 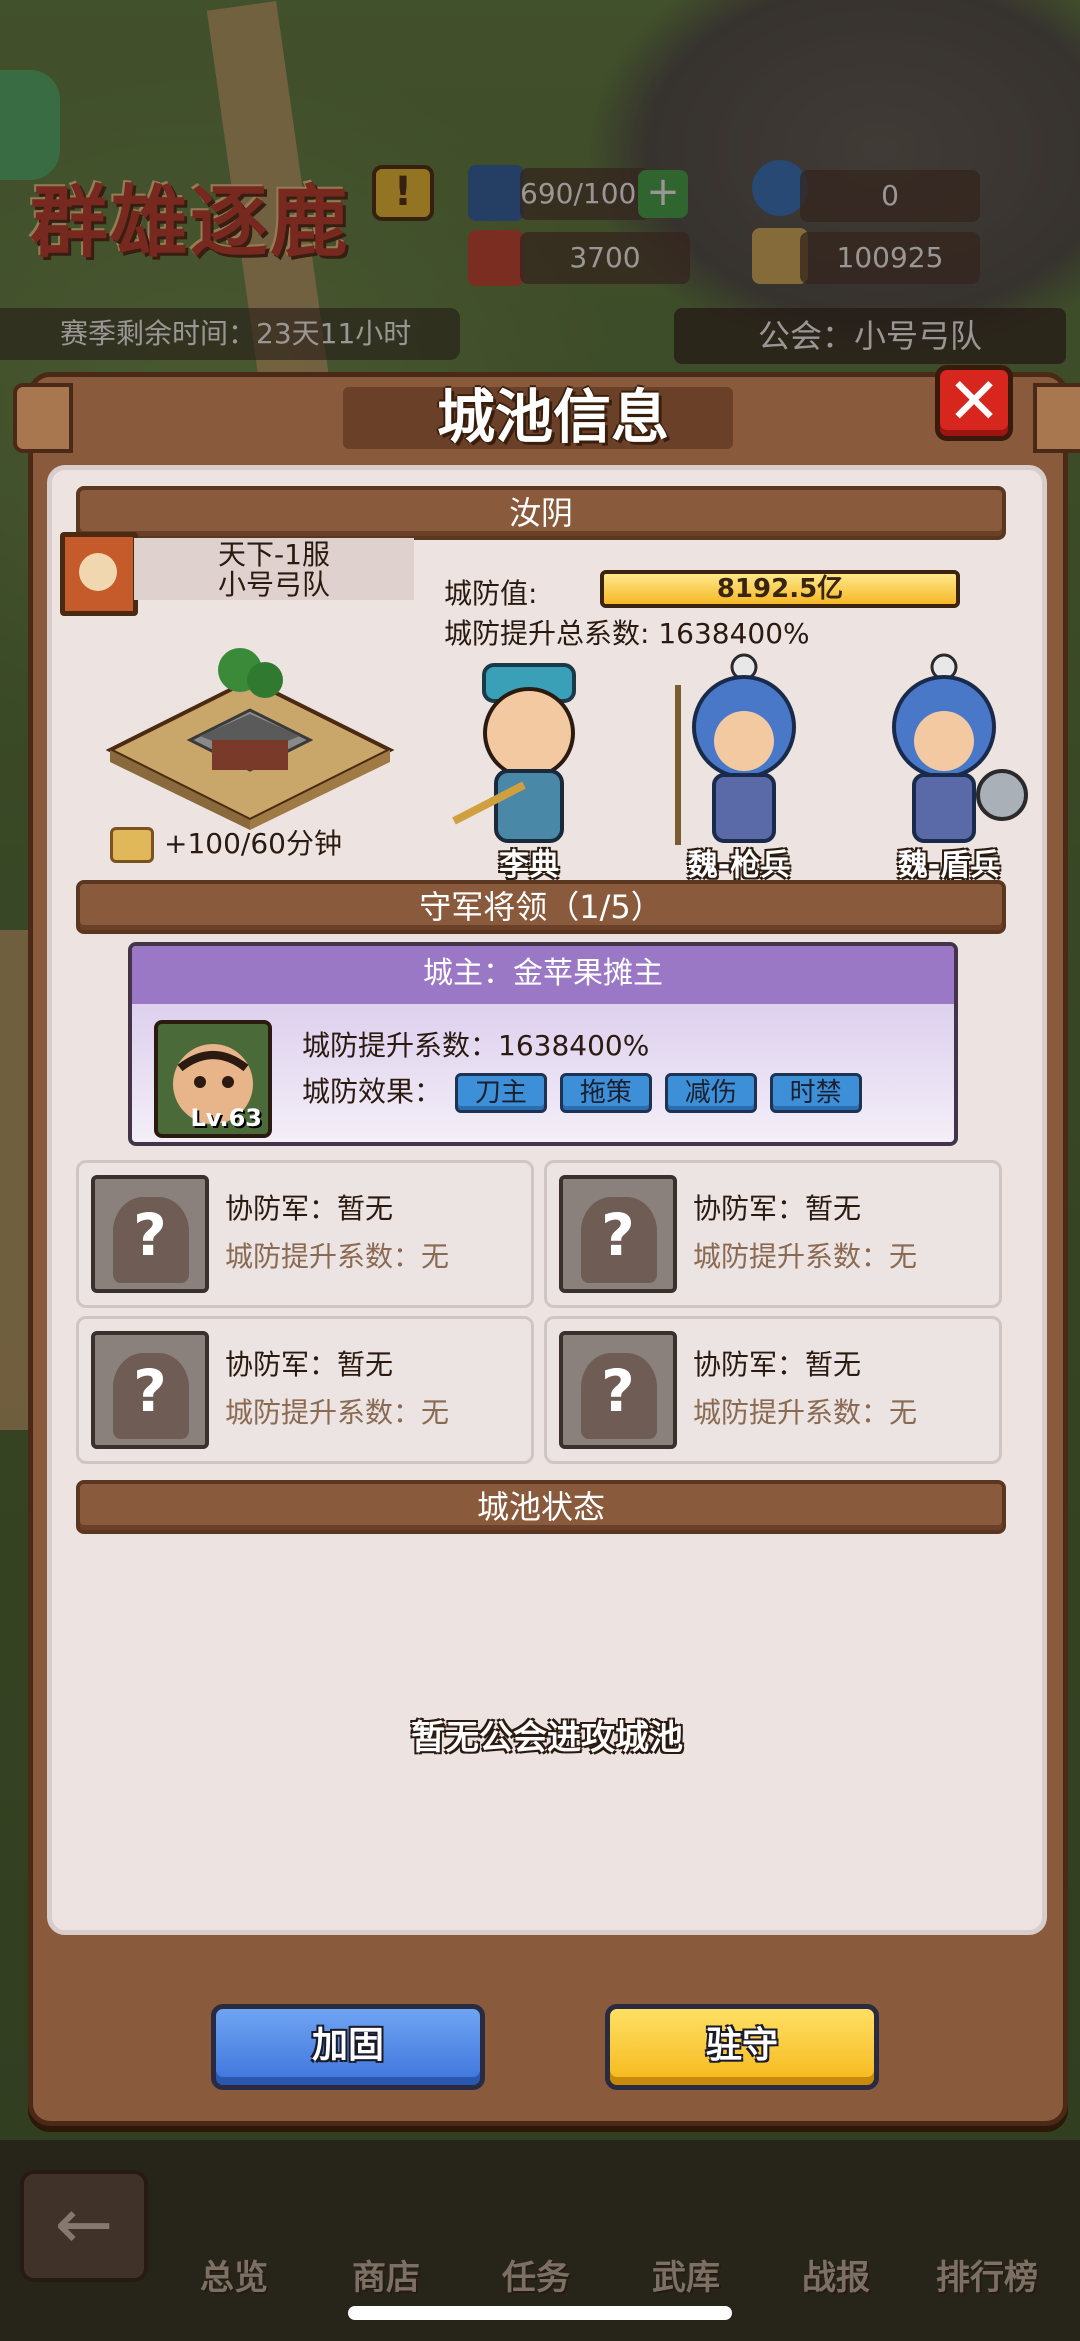 What do you see at coordinates (547, 1738) in the screenshot?
I see `status-empty-text: 暂无公会进攻城池` at bounding box center [547, 1738].